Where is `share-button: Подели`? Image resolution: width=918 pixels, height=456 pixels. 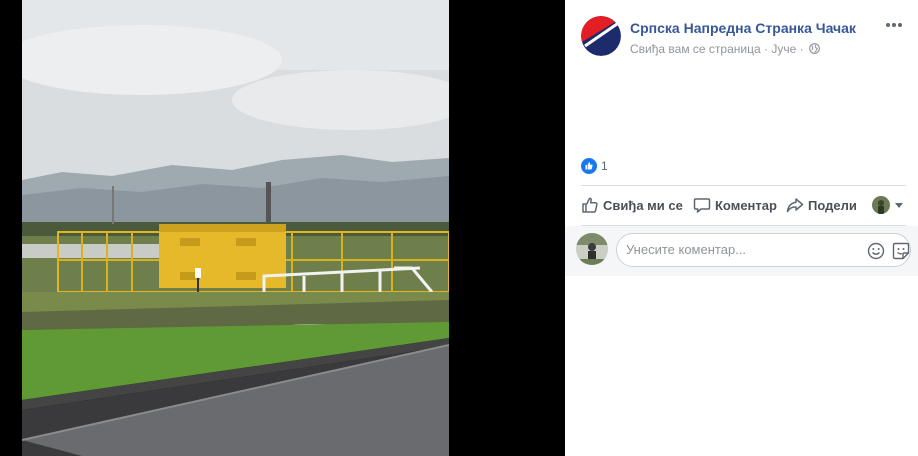
share-button: Подели is located at coordinates (821, 205).